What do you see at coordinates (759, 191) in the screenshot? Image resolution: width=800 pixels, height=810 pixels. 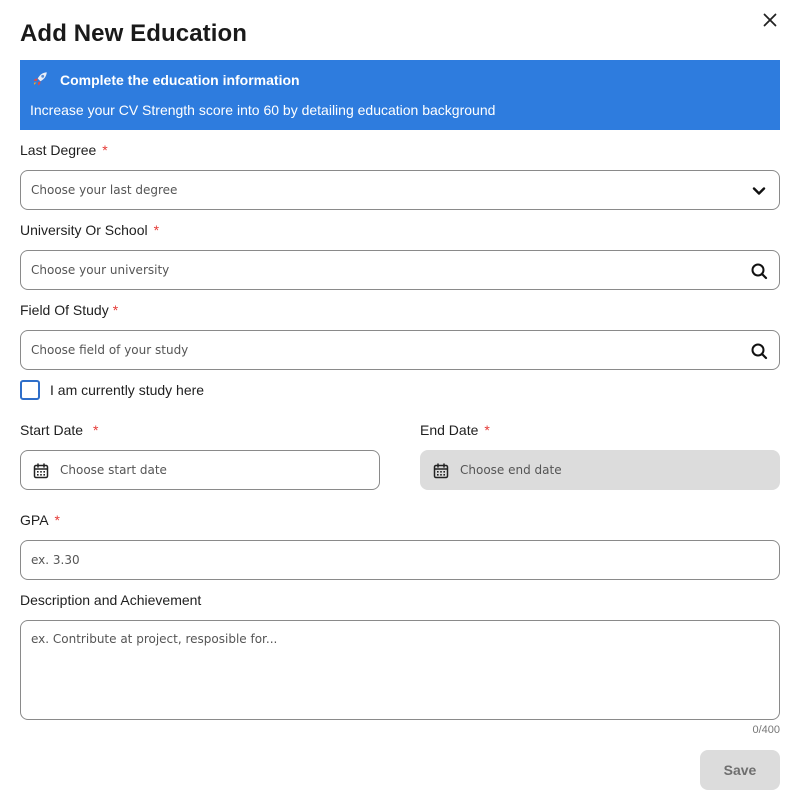 I see `chevron-down-icon` at bounding box center [759, 191].